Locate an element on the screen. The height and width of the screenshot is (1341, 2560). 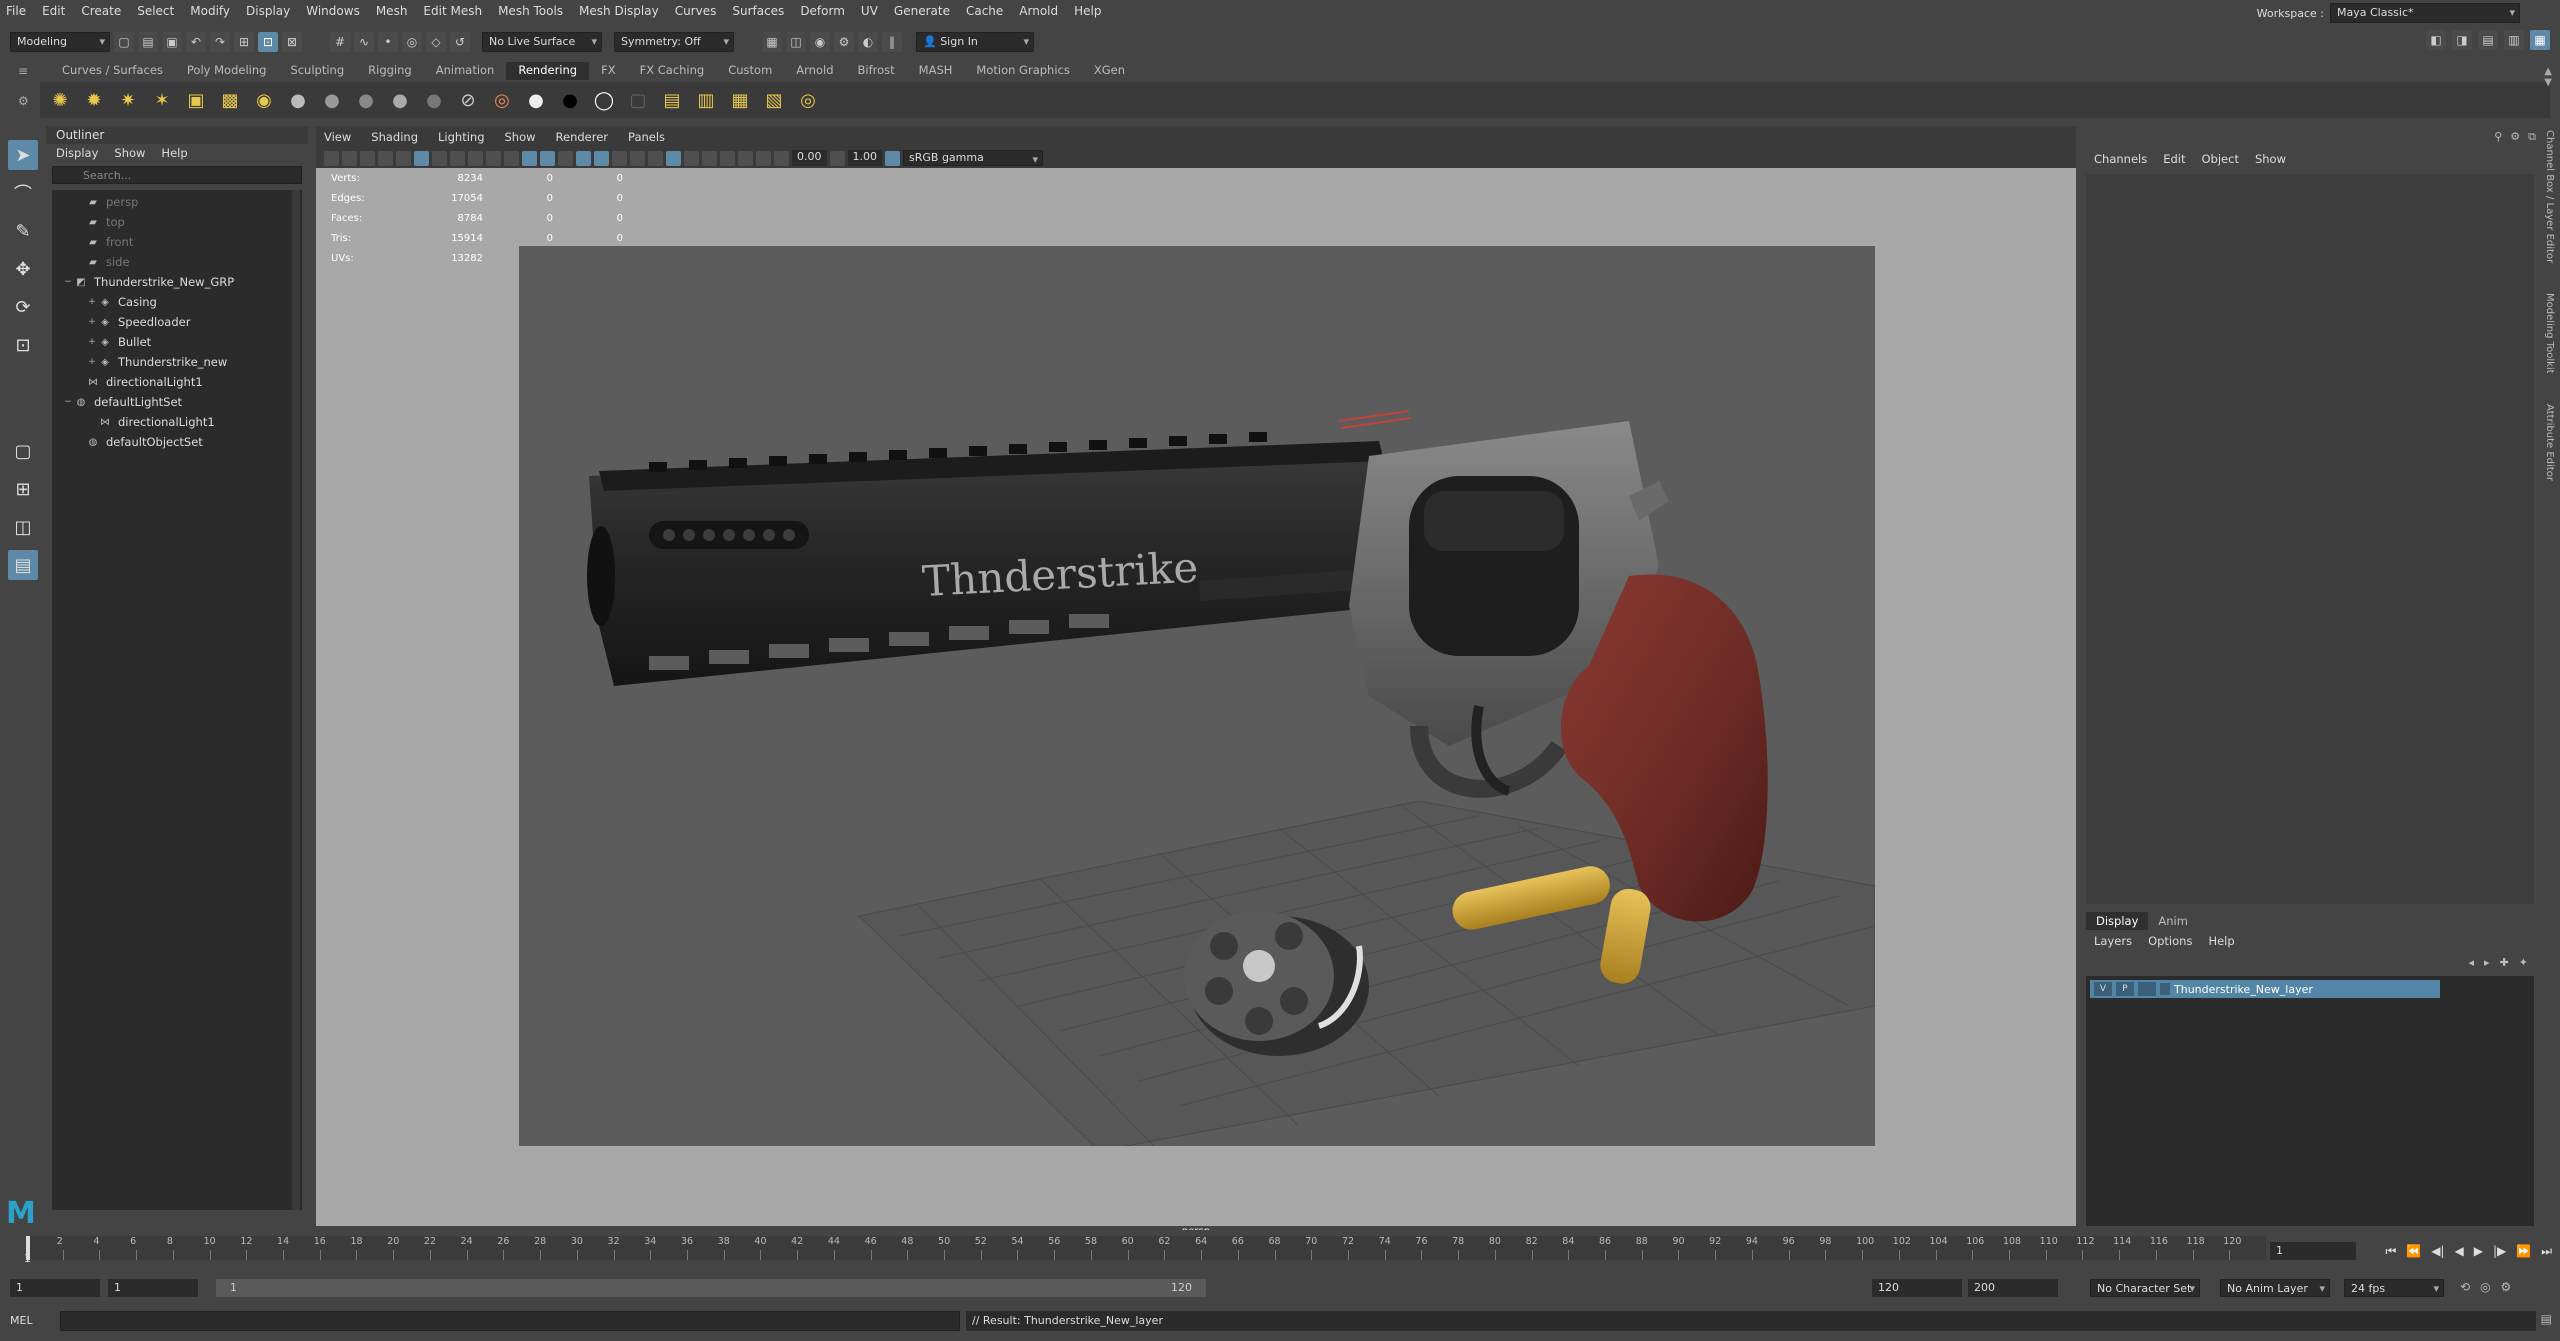
outliner-layout-icon: ▤ is located at coordinates (23, 565).